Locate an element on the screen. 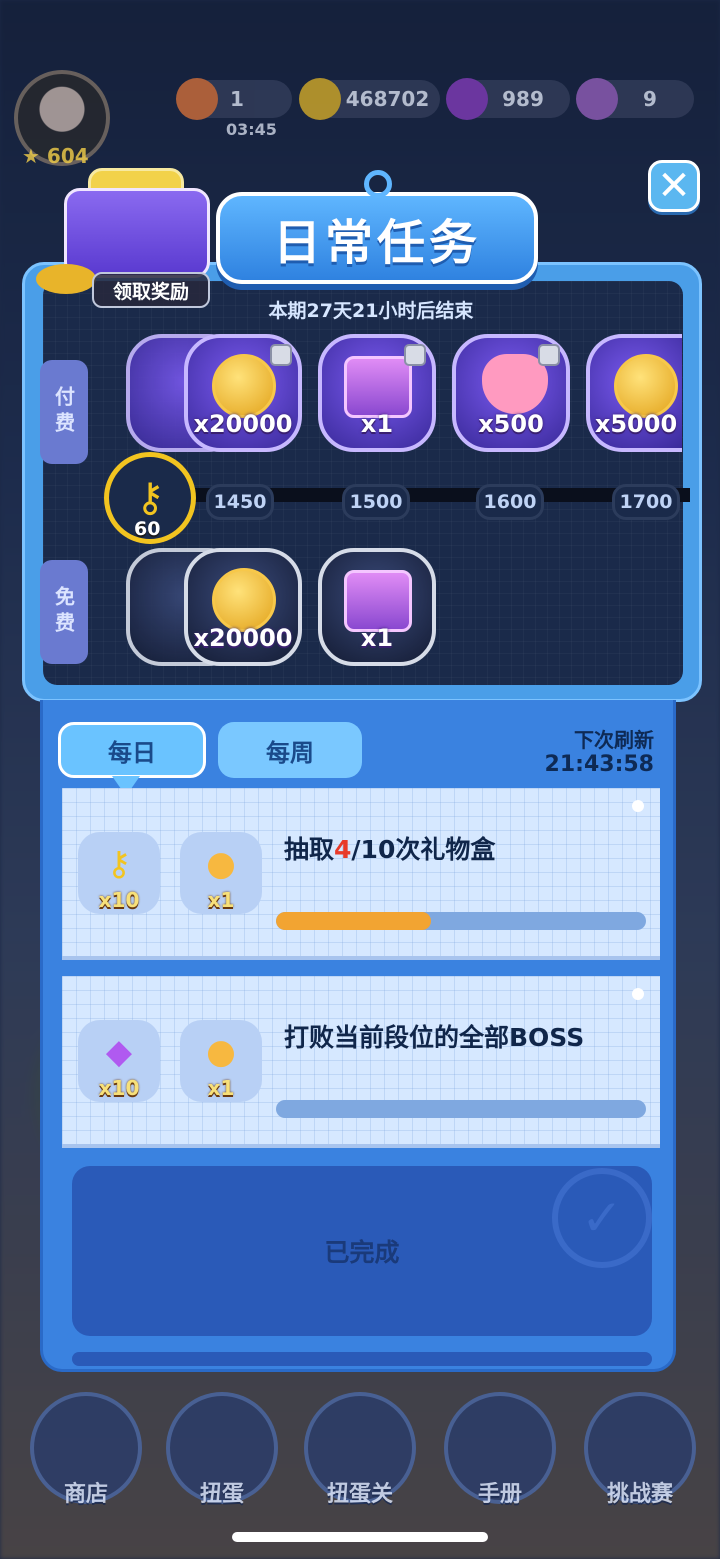 The width and height of the screenshot is (720, 1559). nav-gacha-level-label: 扭蛋关 is located at coordinates (359, 1494).